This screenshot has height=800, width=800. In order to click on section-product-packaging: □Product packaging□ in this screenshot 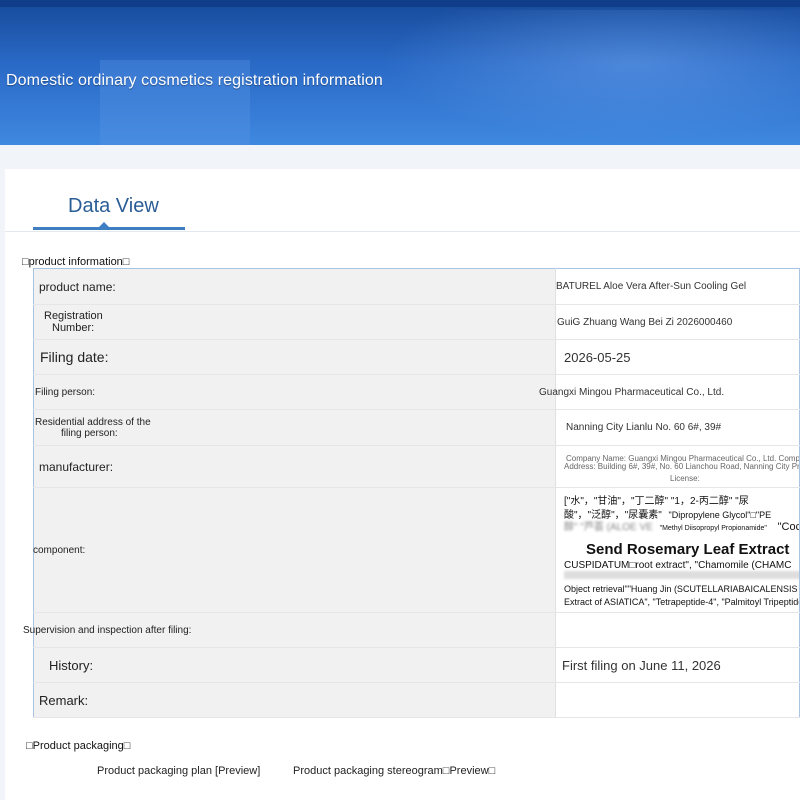, I will do `click(78, 746)`.